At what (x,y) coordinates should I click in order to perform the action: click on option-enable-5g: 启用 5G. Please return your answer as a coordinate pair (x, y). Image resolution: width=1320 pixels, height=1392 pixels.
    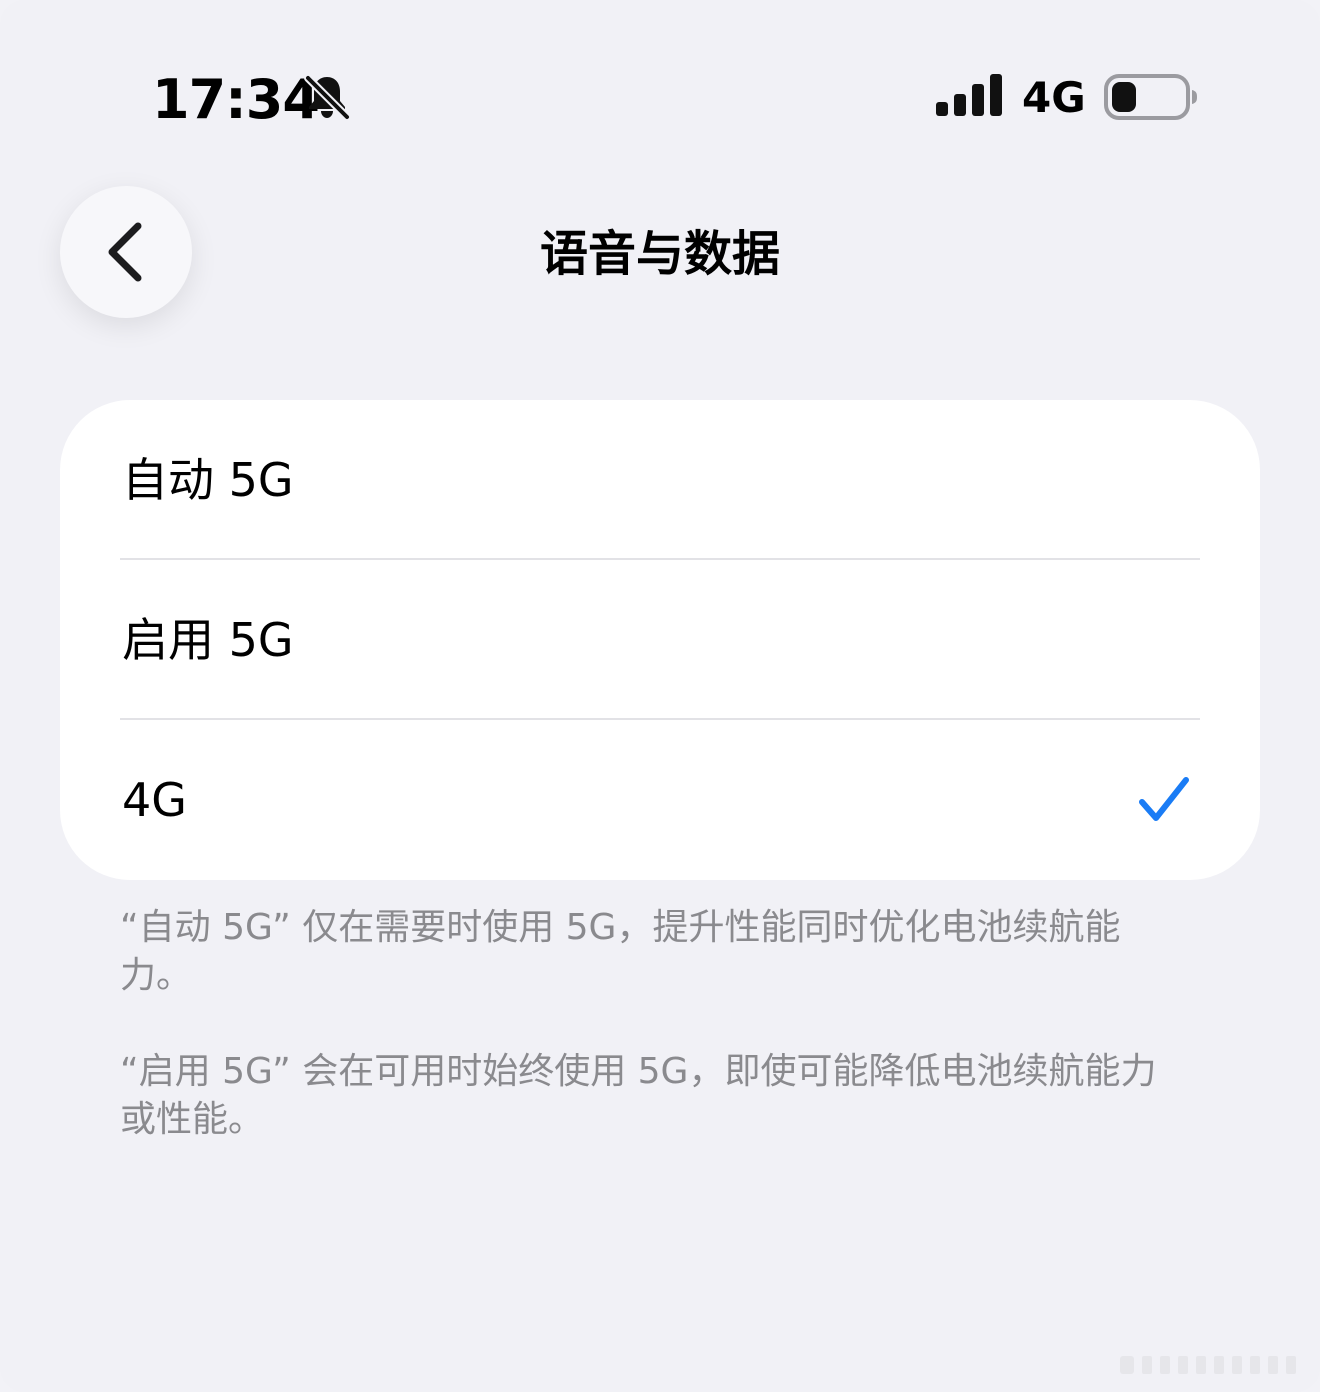
    Looking at the image, I should click on (660, 640).